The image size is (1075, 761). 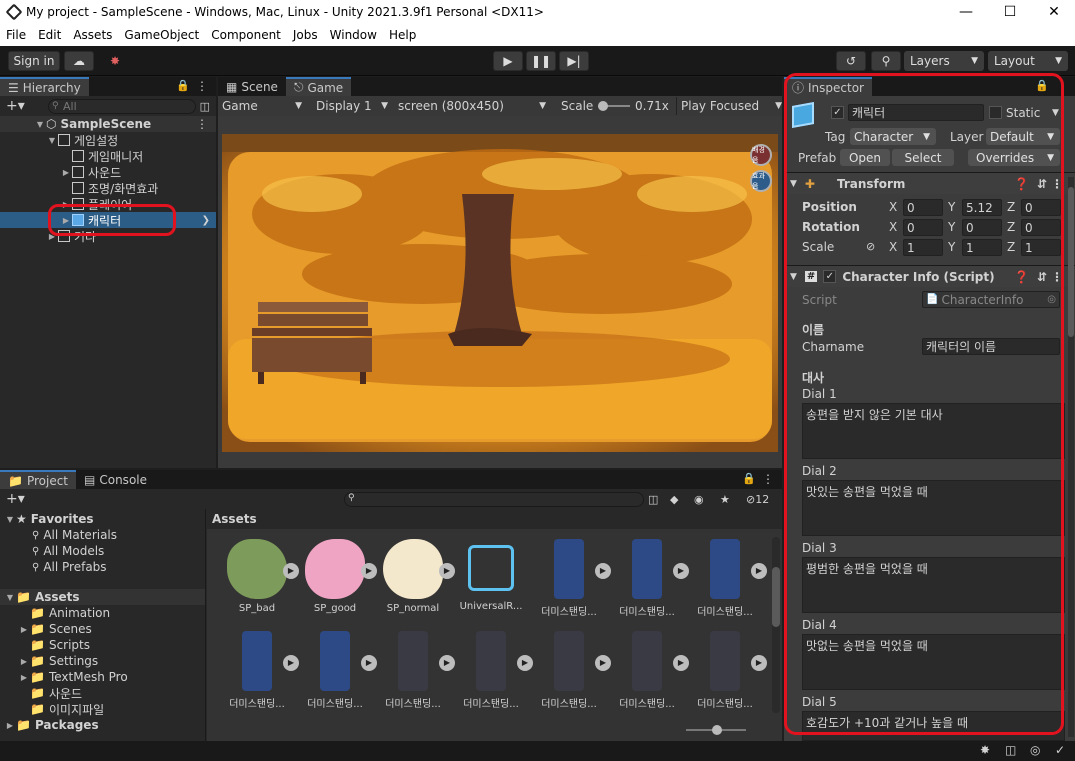 I want to click on cloud-button: ☁, so click(x=79, y=61).